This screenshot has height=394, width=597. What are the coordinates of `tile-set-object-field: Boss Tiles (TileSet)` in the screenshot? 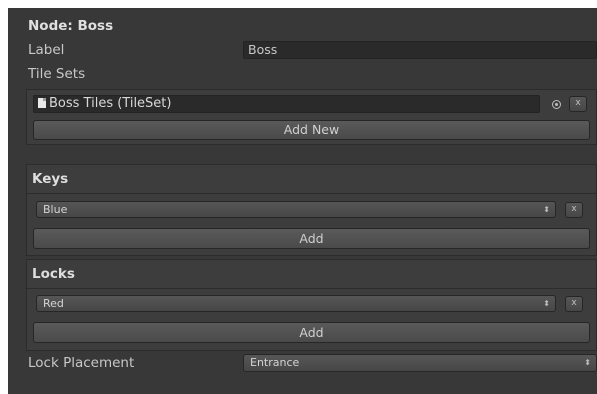 It's located at (286, 104).